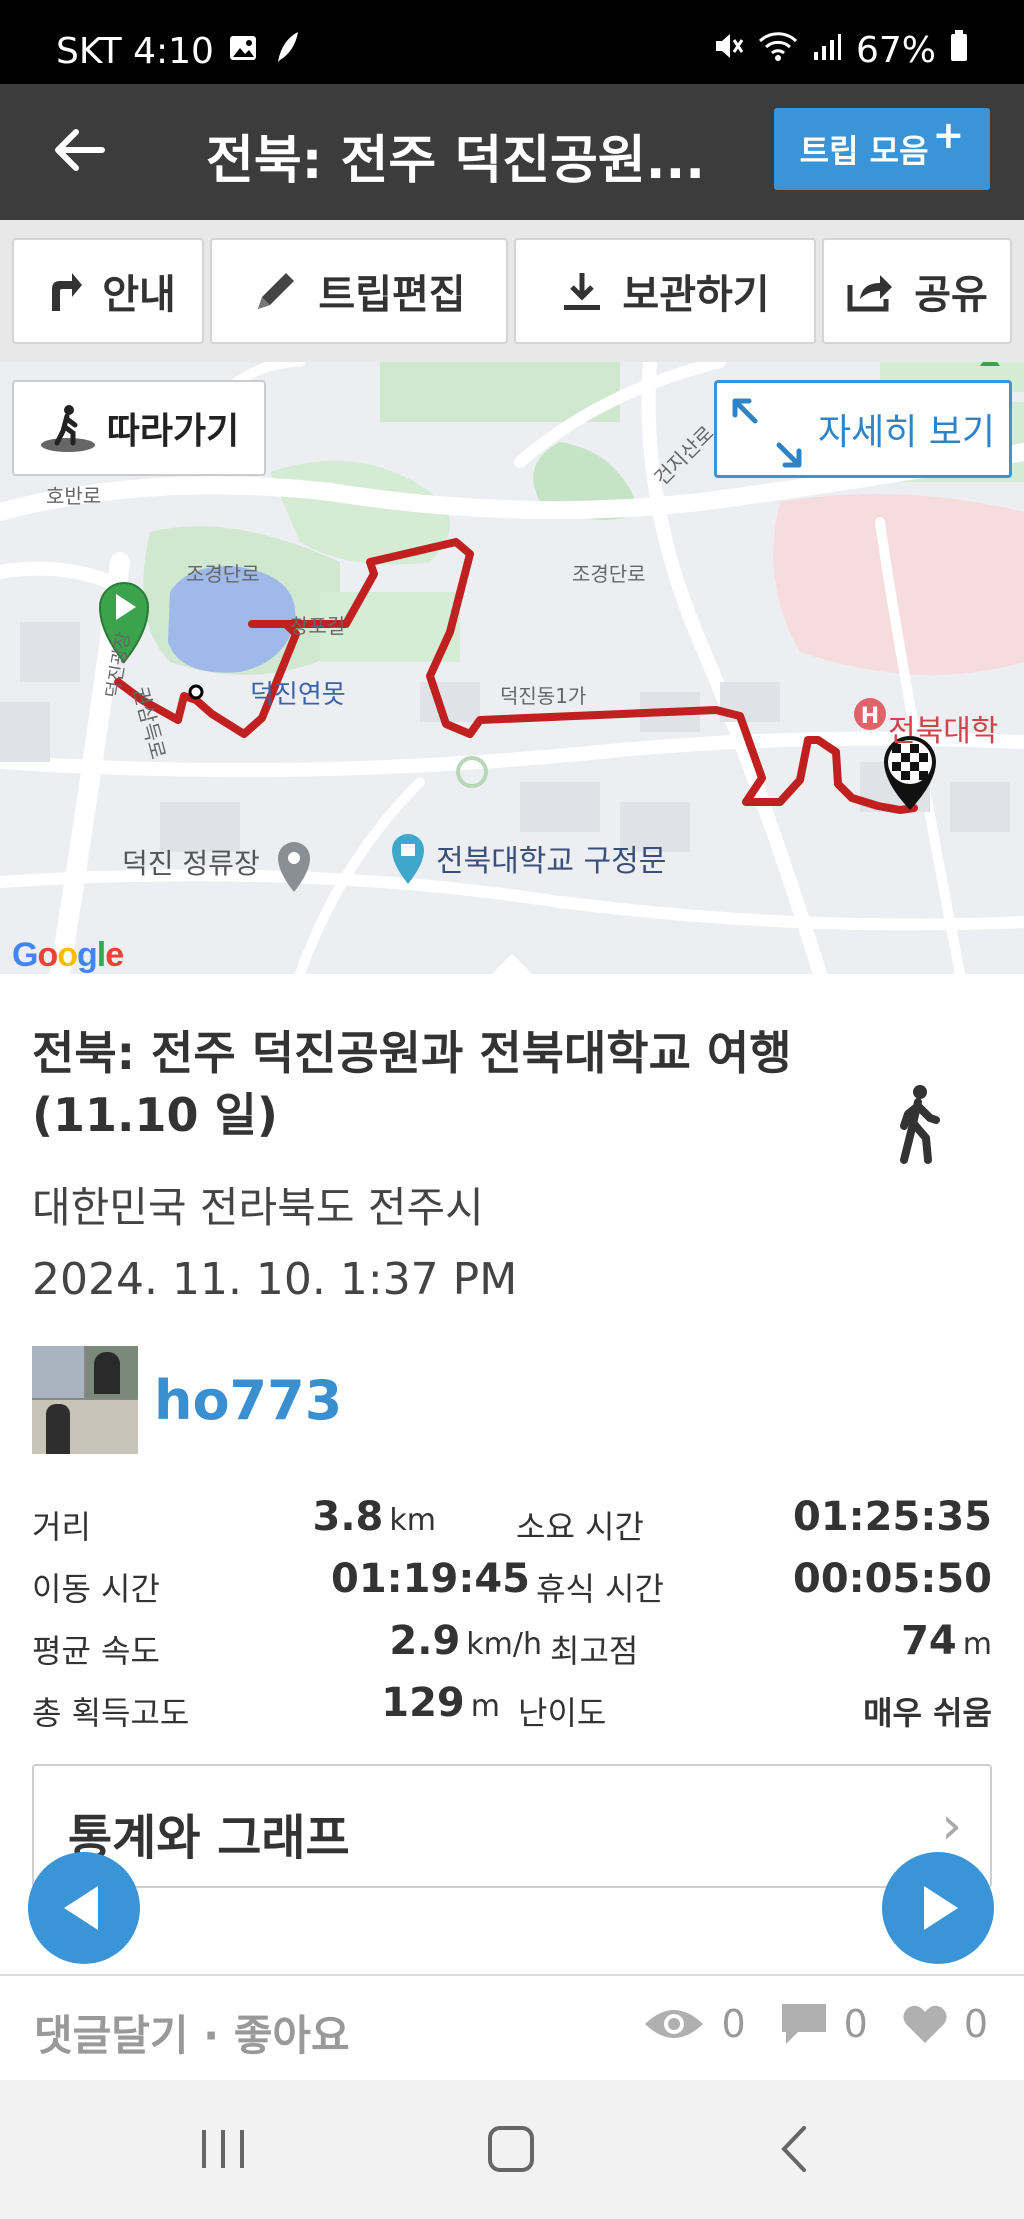 Image resolution: width=1024 pixels, height=2219 pixels. Describe the element at coordinates (580, 1527) in the screenshot. I see `duration-label: 소요 시간` at that location.